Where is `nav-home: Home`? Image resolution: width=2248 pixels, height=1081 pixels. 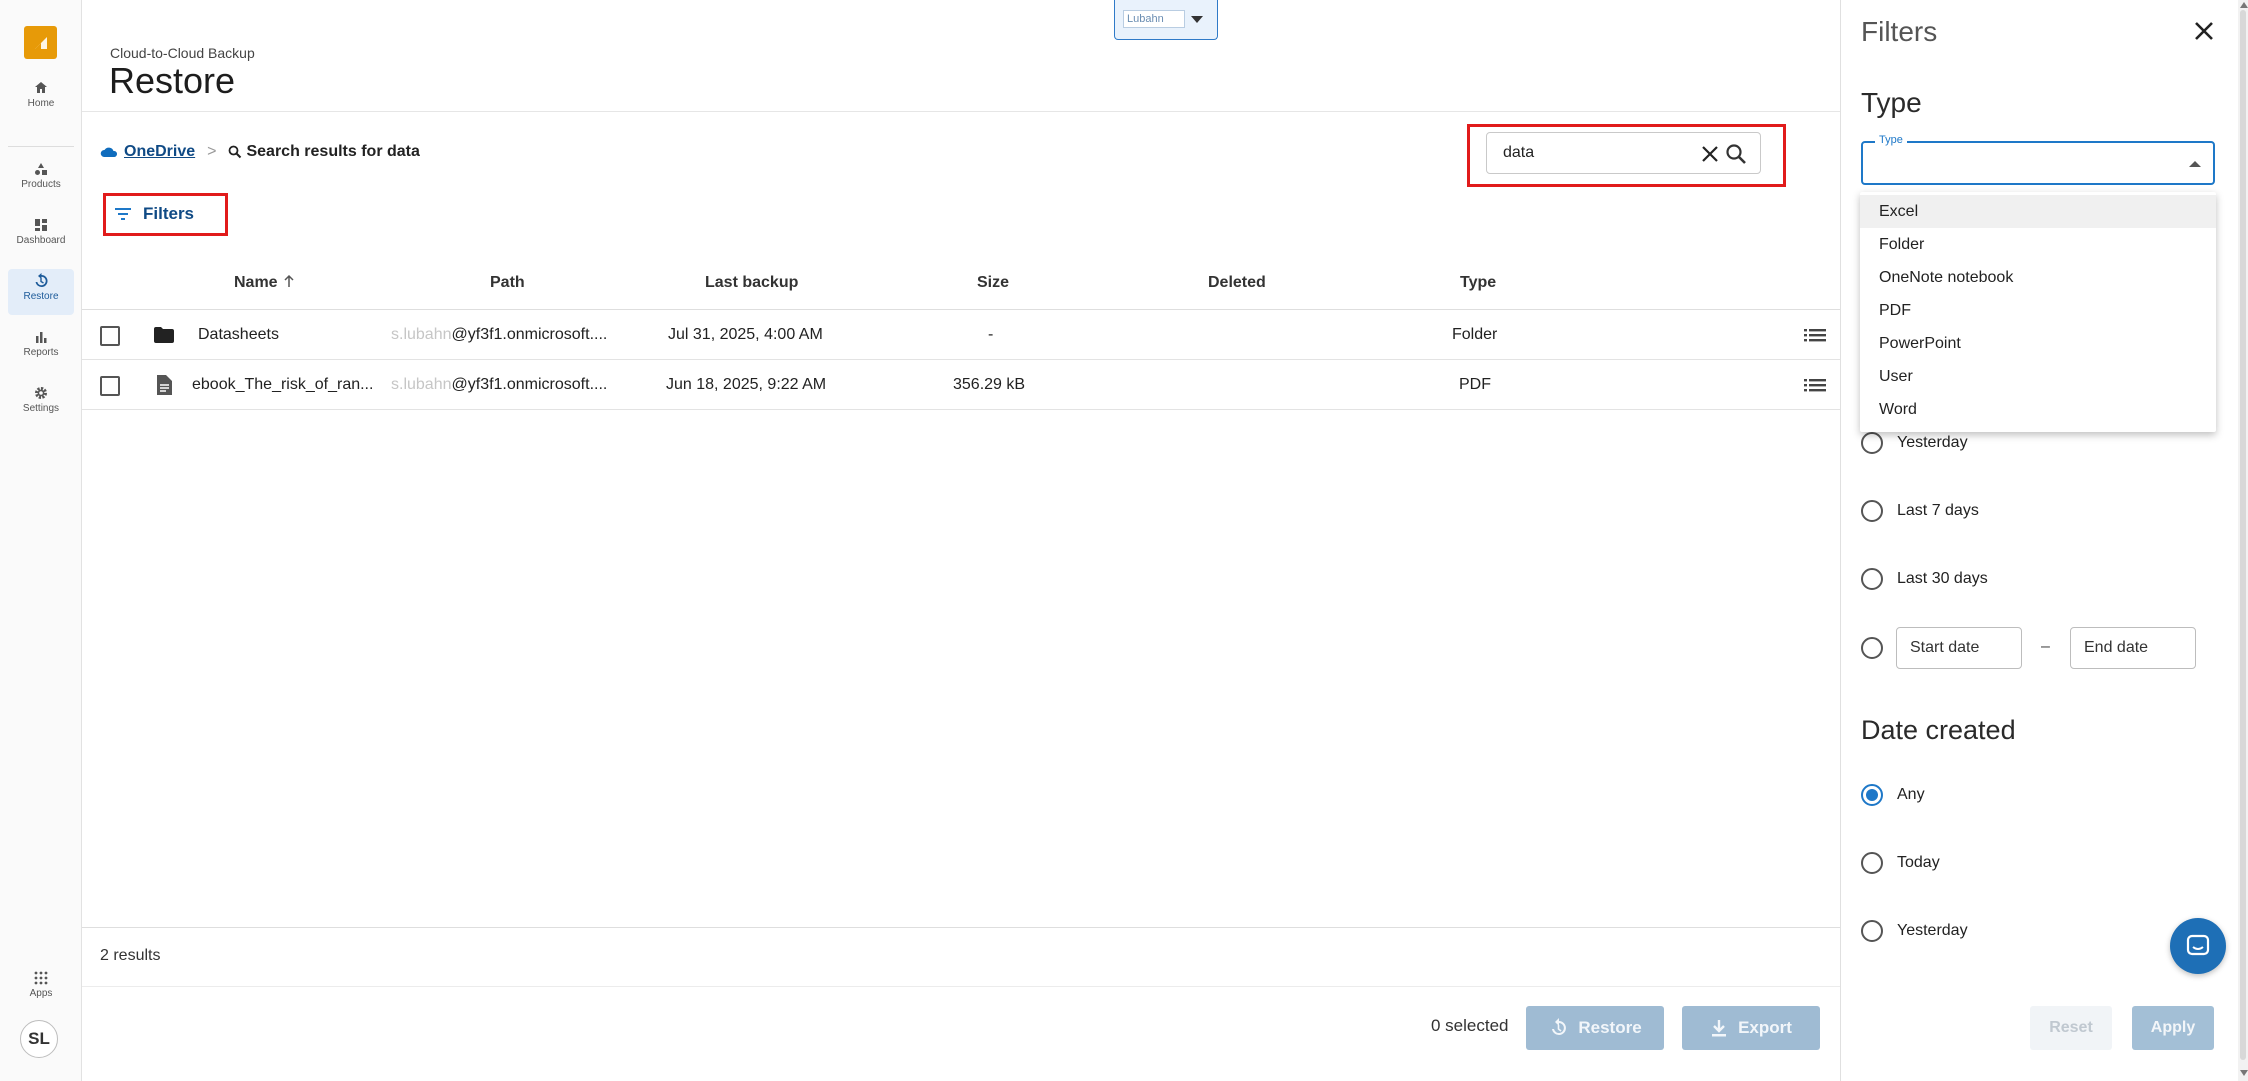
nav-home: Home is located at coordinates (41, 99).